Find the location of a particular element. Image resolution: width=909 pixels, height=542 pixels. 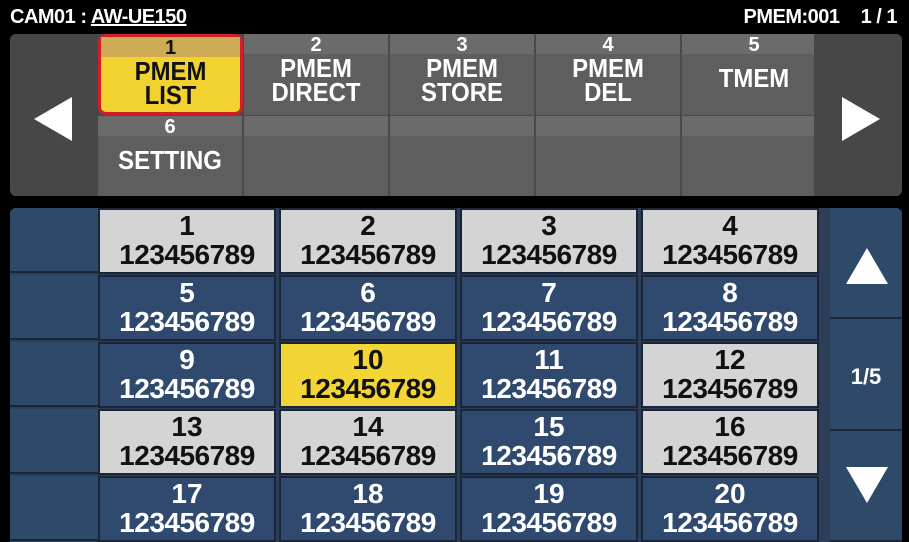

preset-number: 6 is located at coordinates (368, 292).